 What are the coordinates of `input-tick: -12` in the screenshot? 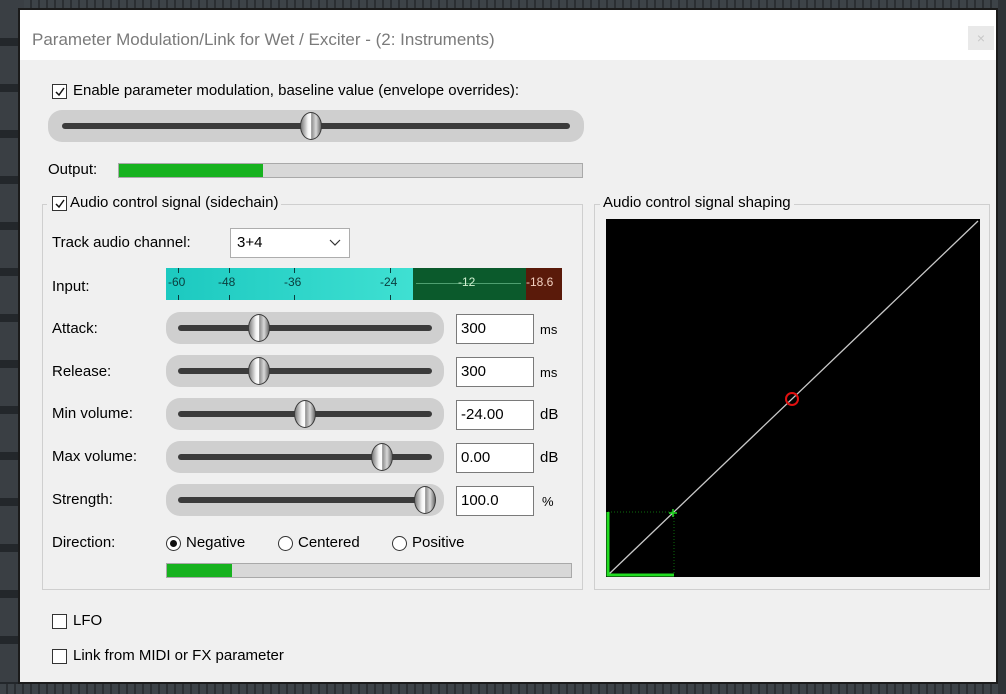 It's located at (467, 282).